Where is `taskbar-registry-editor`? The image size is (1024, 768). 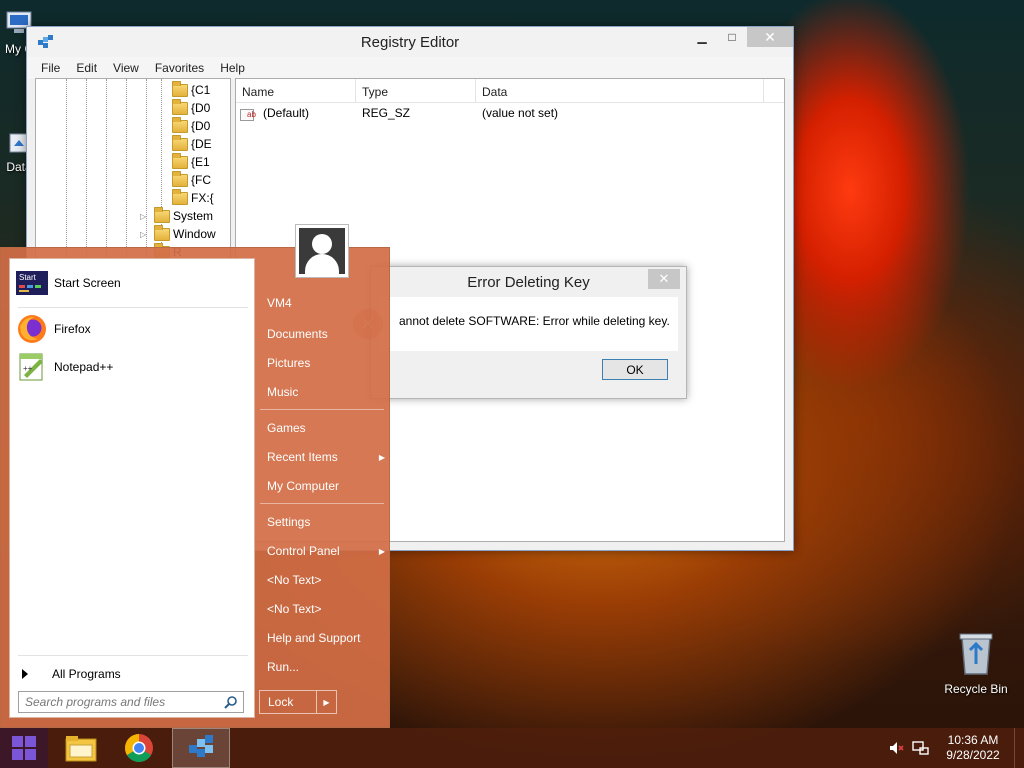 taskbar-registry-editor is located at coordinates (201, 748).